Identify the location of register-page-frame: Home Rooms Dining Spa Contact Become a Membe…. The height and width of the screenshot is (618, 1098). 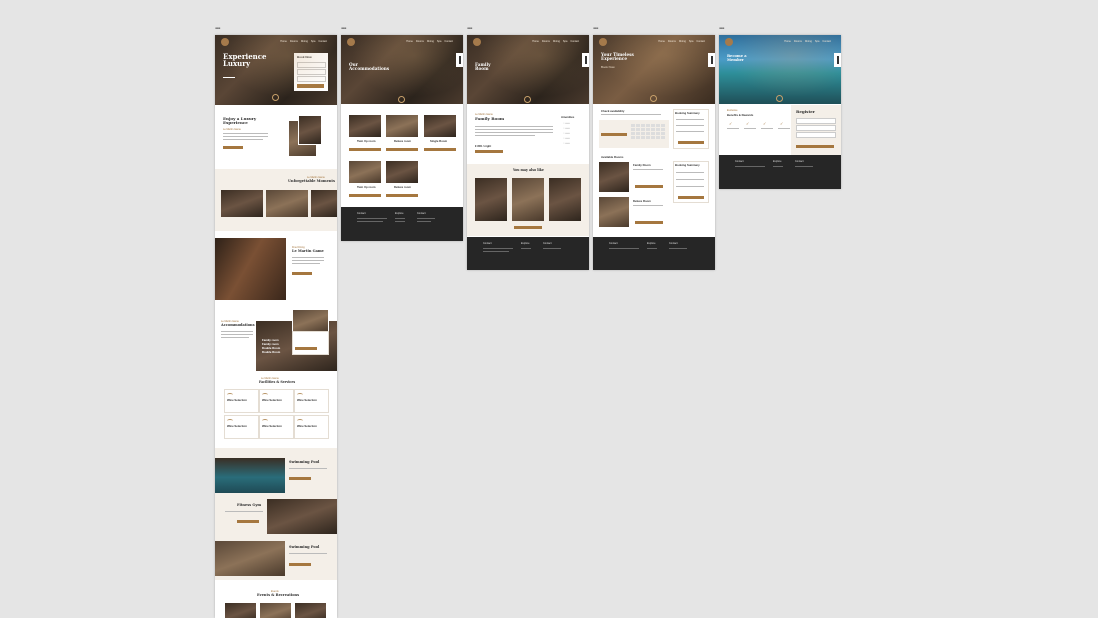
(780, 112).